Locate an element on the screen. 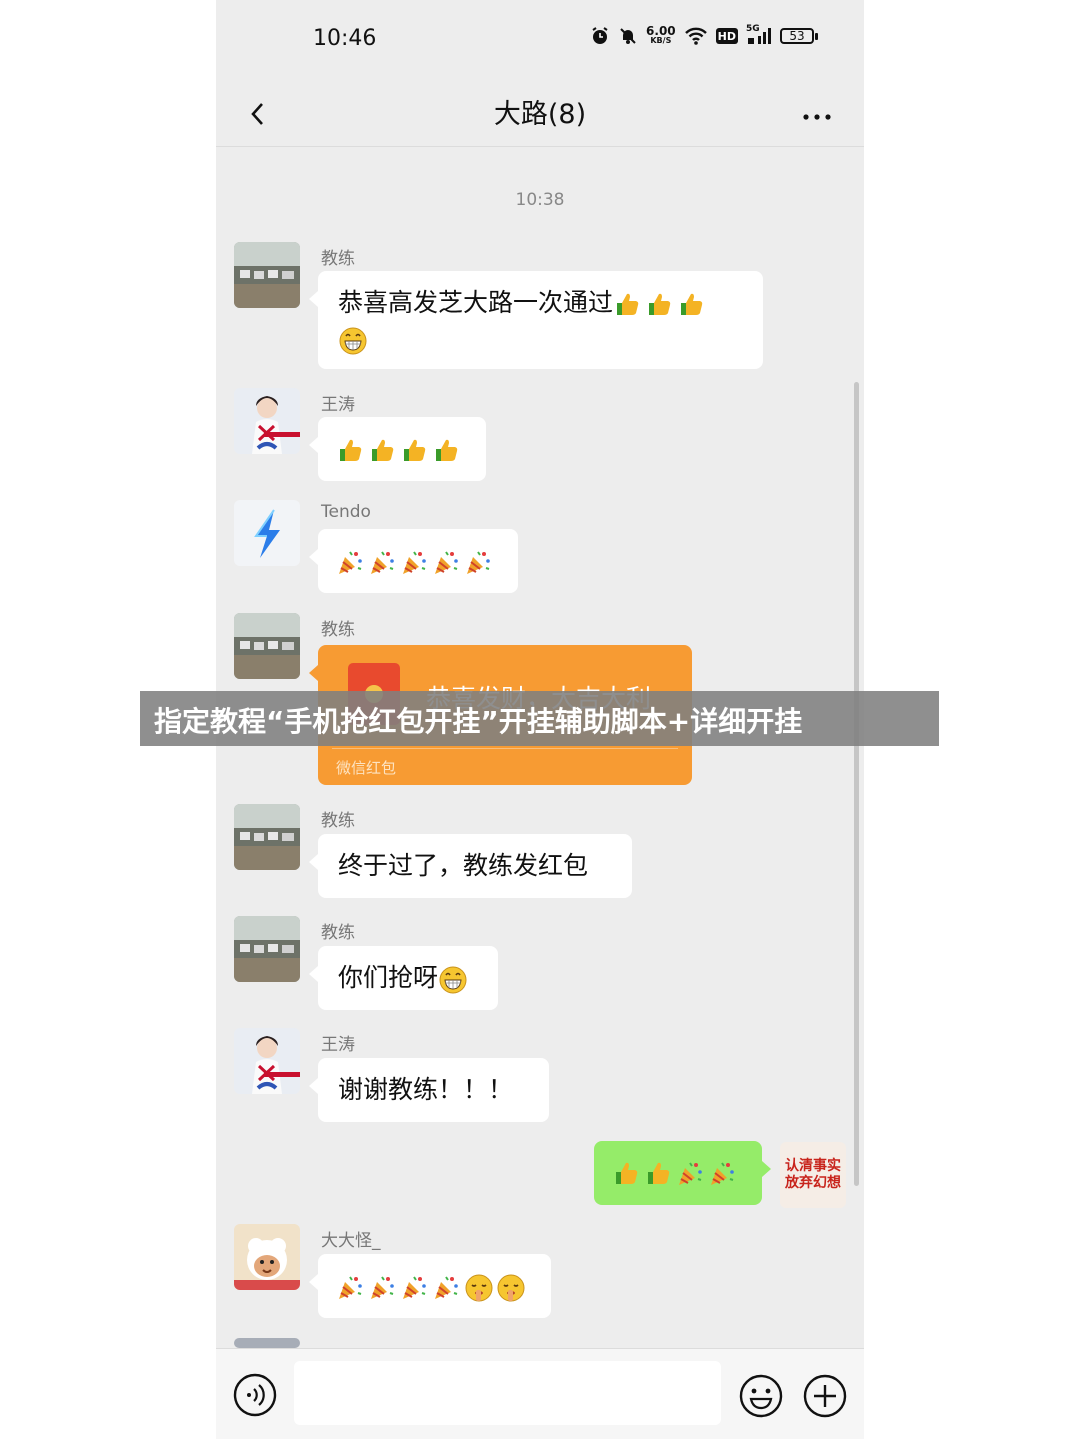 The image size is (1080, 1439). my-avatar: 认清事实 放弃幻想 is located at coordinates (813, 1175).